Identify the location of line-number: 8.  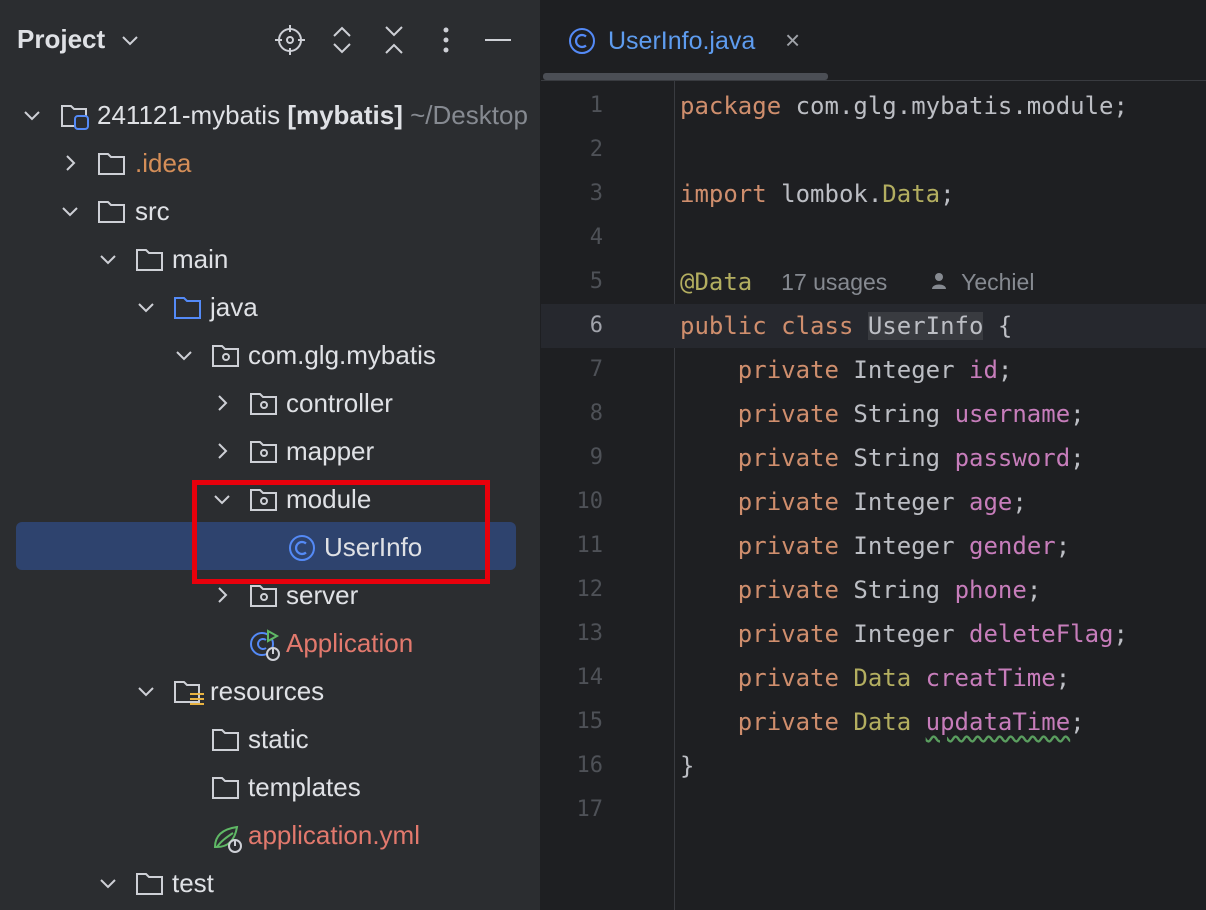
(596, 413).